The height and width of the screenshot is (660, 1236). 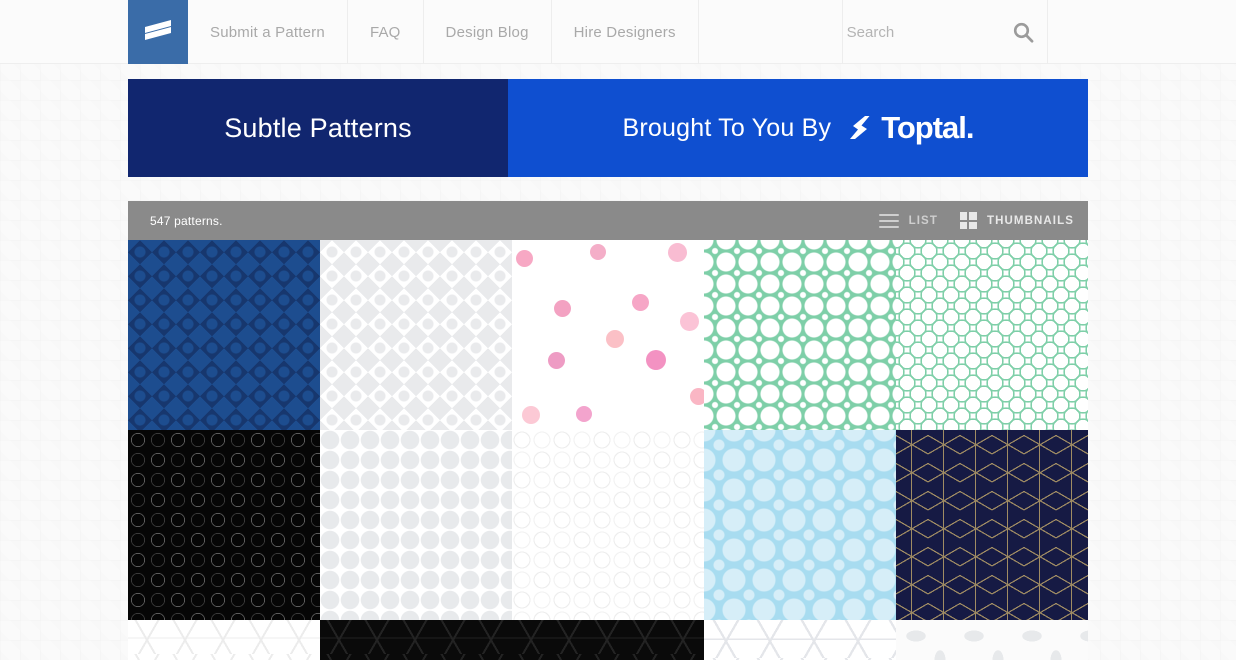 I want to click on pattern-tile-circles-green-light, so click(x=992, y=335).